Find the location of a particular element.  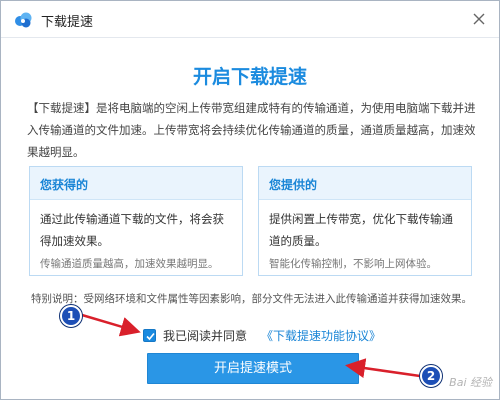

close-icon is located at coordinates (479, 19).